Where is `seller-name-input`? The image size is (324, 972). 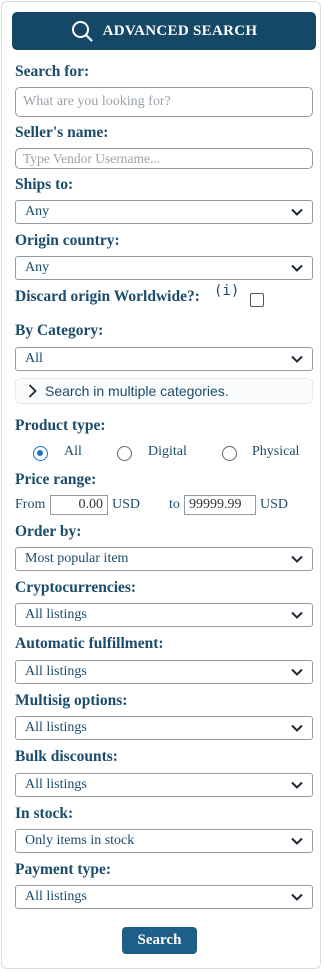
seller-name-input is located at coordinates (164, 158).